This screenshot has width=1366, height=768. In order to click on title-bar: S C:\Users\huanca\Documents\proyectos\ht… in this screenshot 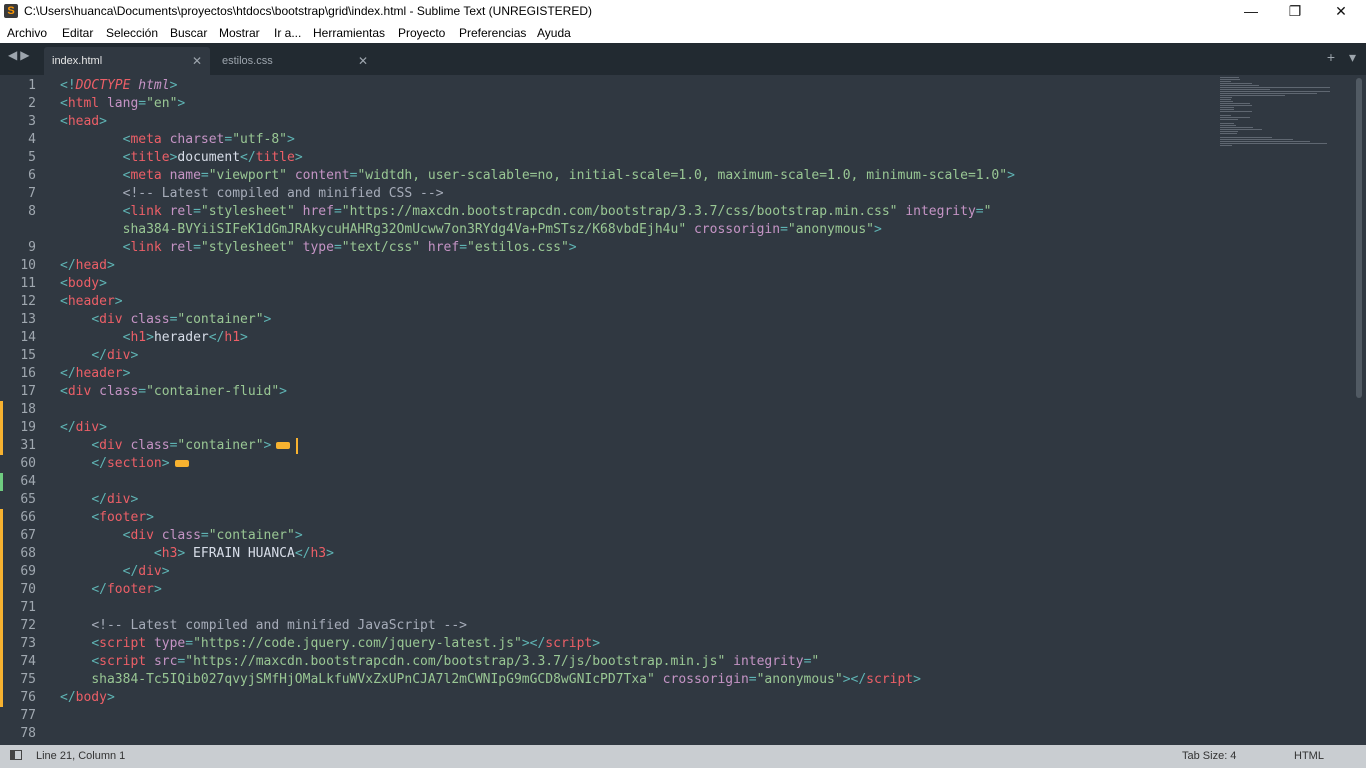, I will do `click(683, 11)`.